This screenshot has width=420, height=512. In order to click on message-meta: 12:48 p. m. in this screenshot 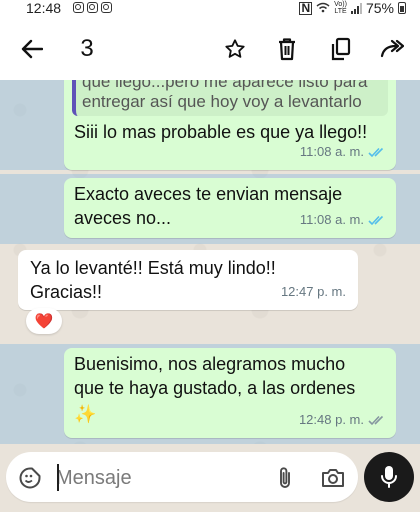, I will do `click(342, 420)`.